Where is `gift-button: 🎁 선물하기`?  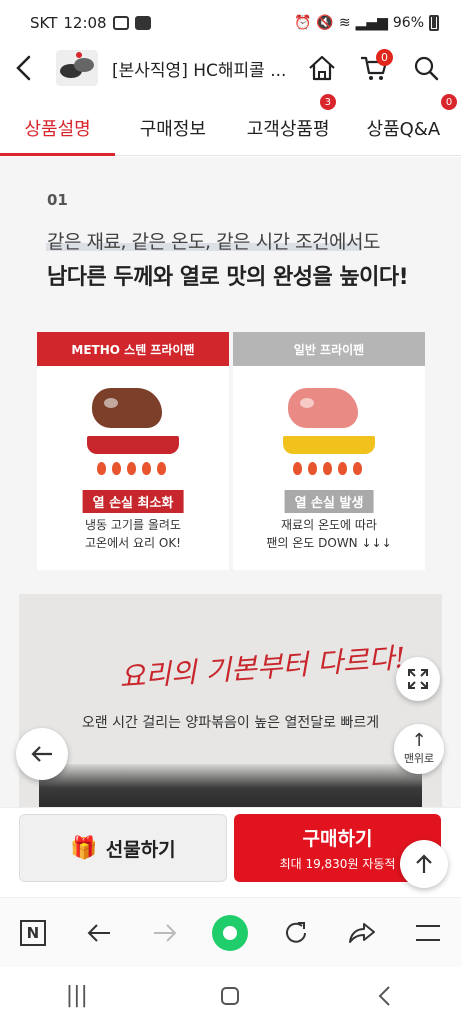 gift-button: 🎁 선물하기 is located at coordinates (123, 848).